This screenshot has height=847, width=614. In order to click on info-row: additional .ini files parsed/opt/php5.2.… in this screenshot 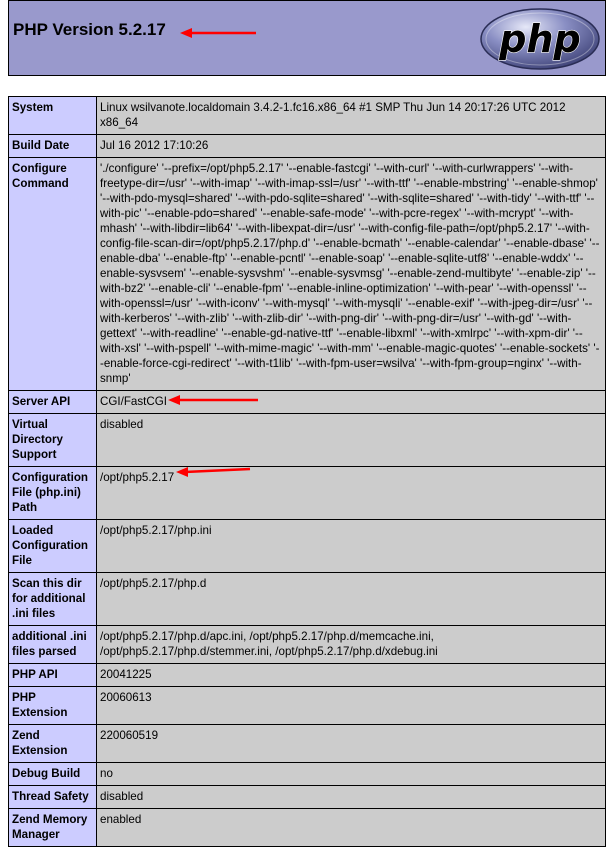, I will do `click(307, 644)`.